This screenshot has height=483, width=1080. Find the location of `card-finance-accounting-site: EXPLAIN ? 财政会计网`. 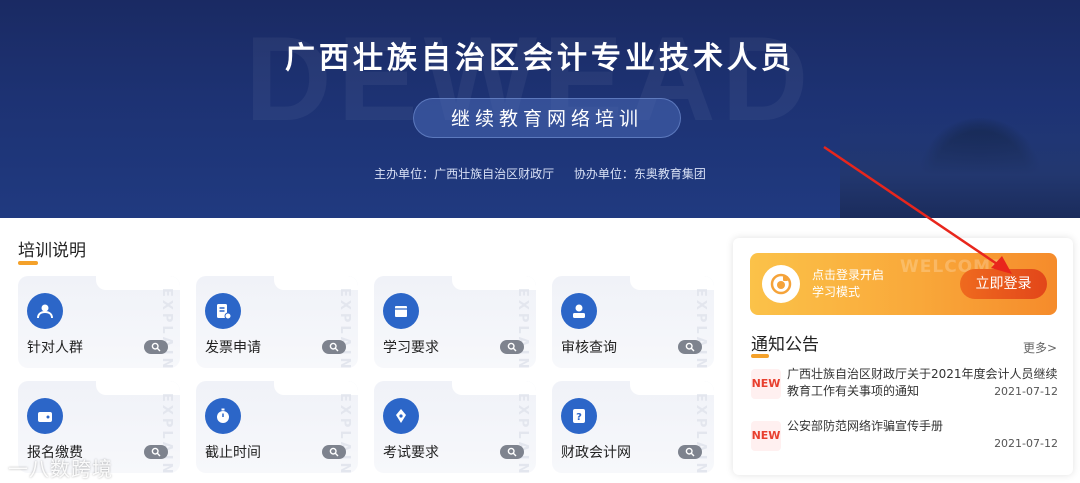

card-finance-accounting-site: EXPLAIN ? 财政会计网 is located at coordinates (633, 427).